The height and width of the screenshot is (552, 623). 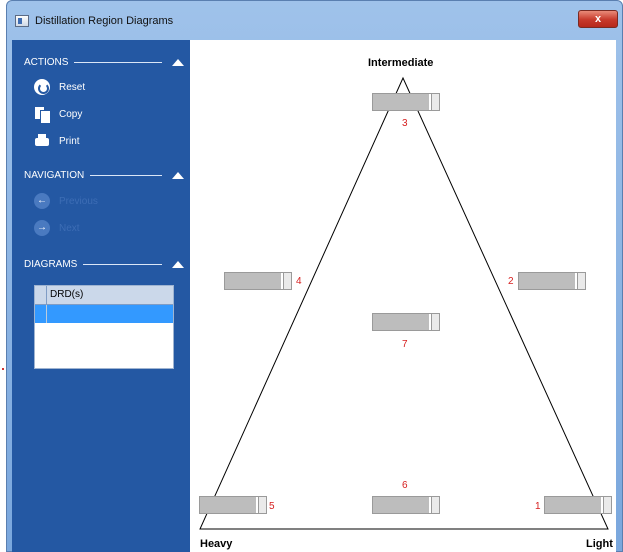 What do you see at coordinates (406, 102) in the screenshot?
I see `region-3-slider` at bounding box center [406, 102].